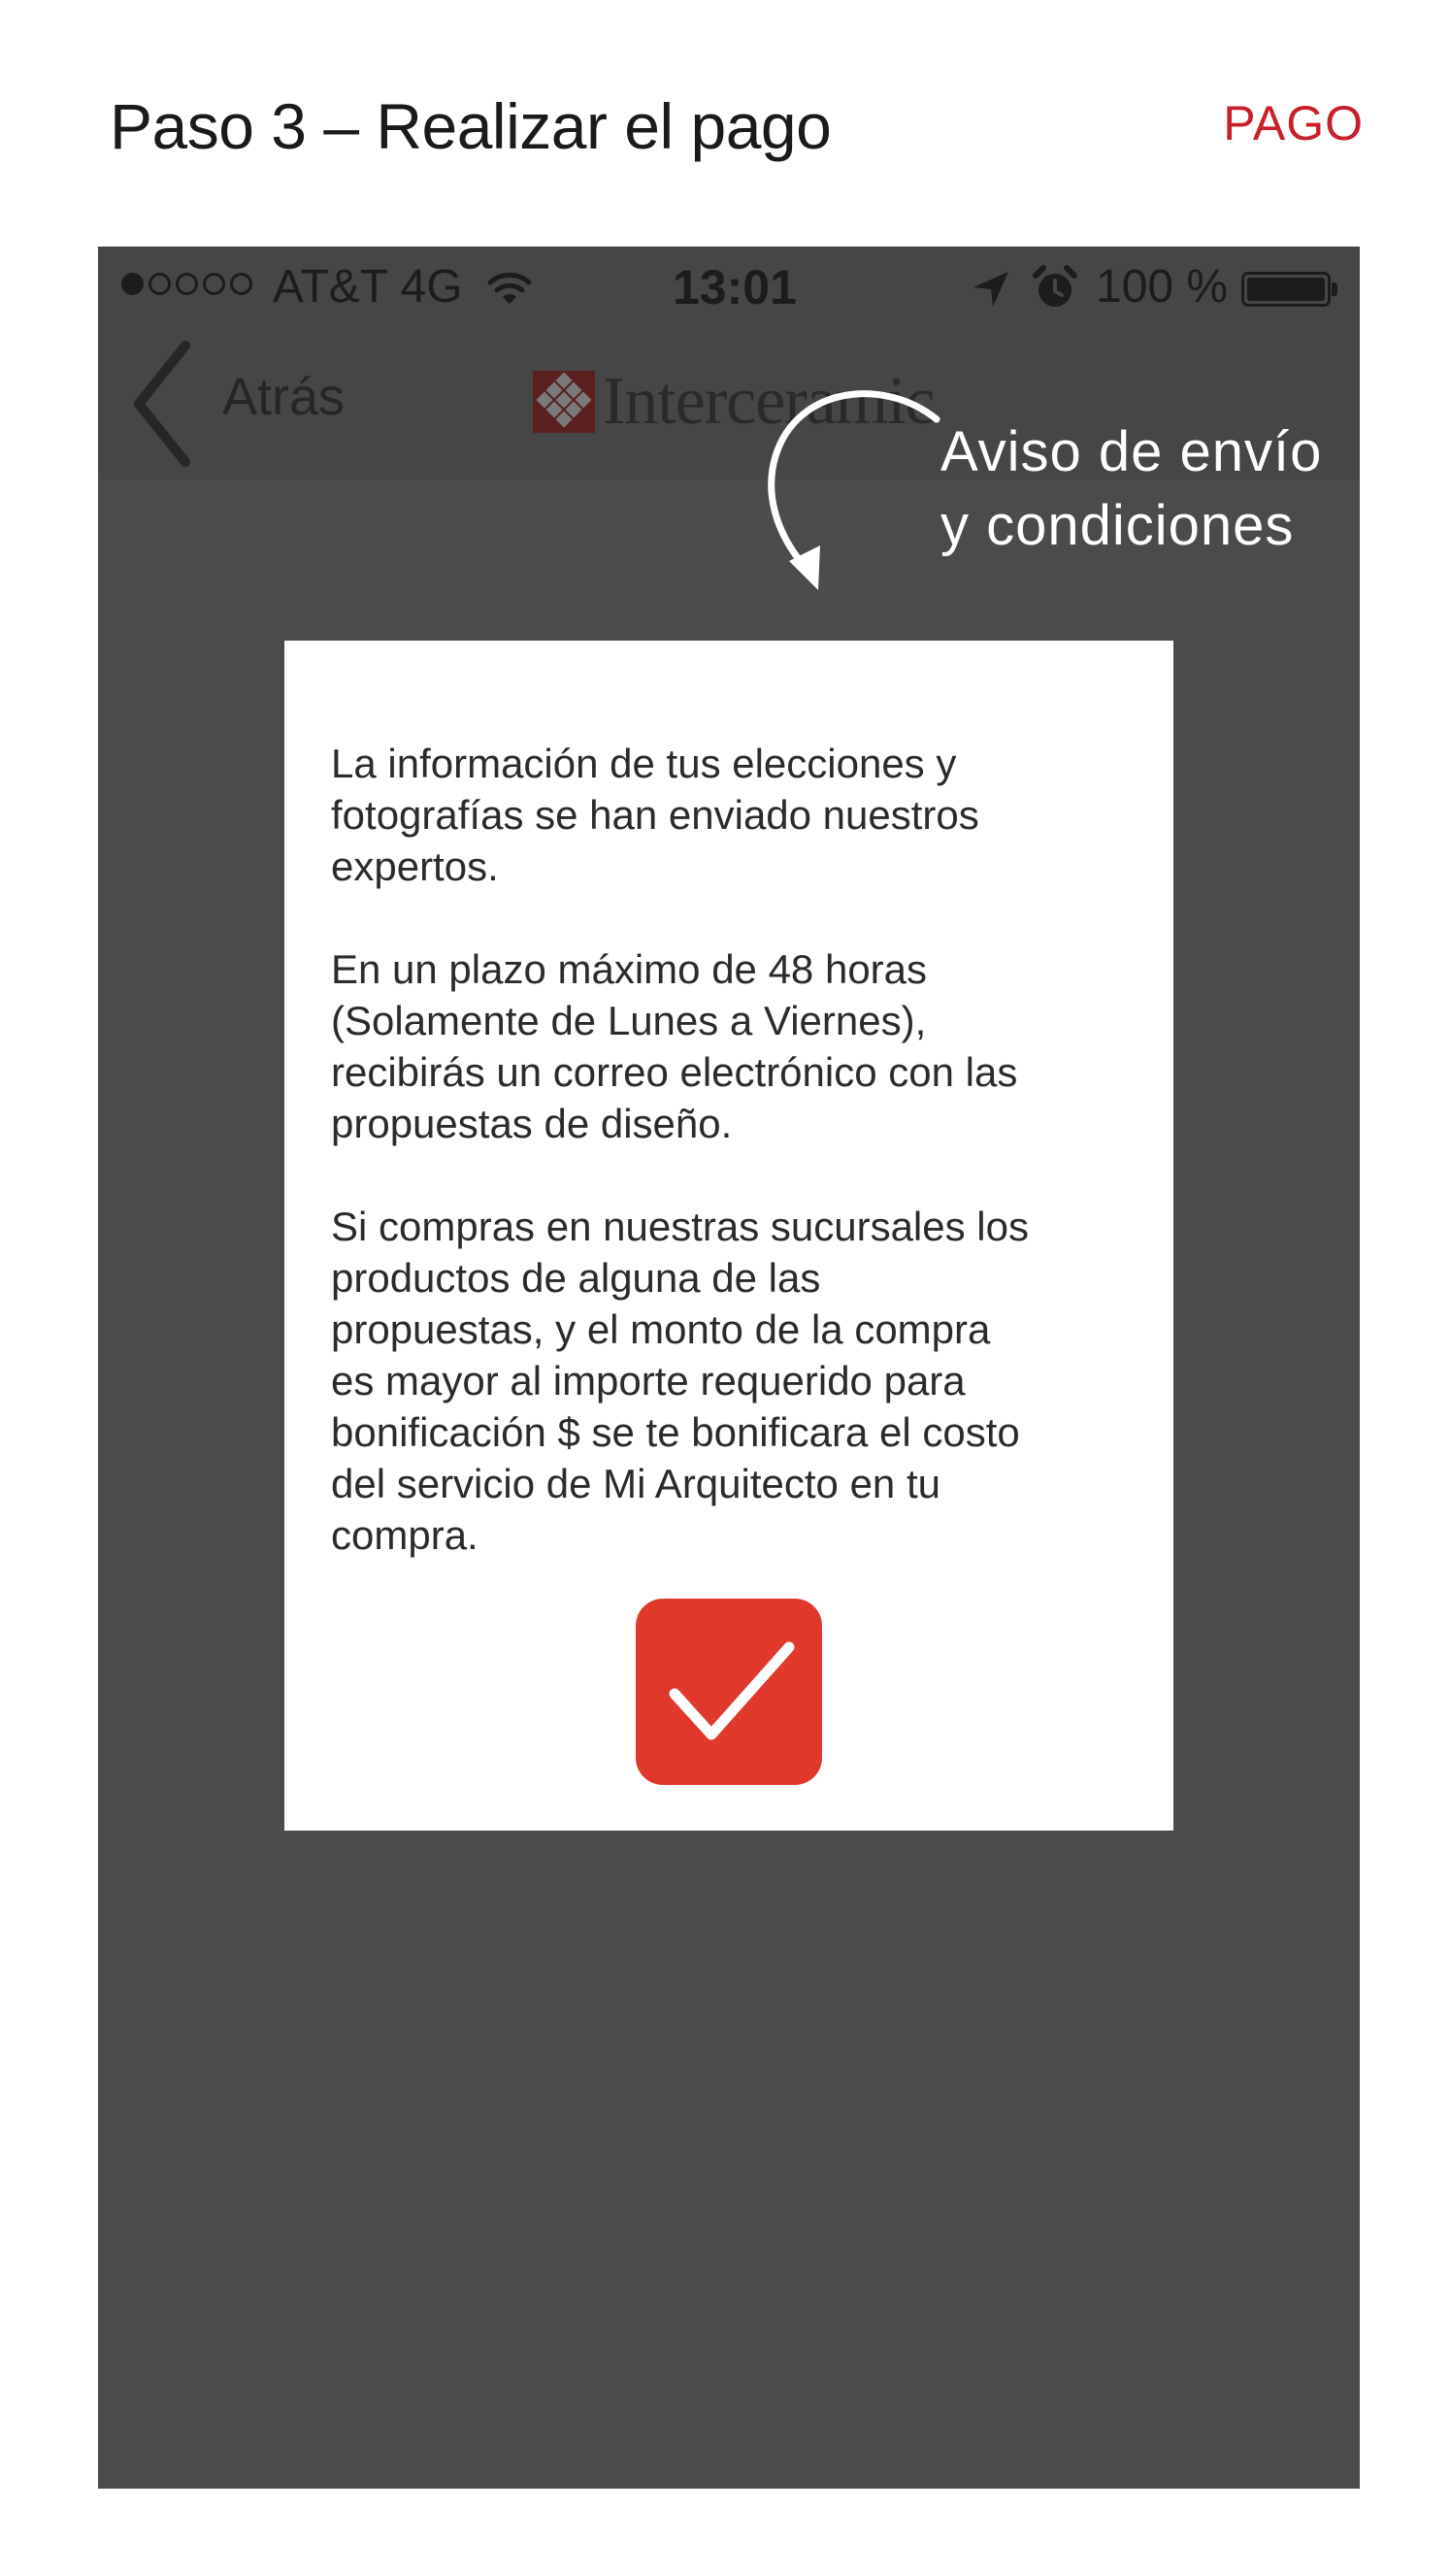 This screenshot has height=2576, width=1451. What do you see at coordinates (991, 295) in the screenshot?
I see `location-arrow-icon` at bounding box center [991, 295].